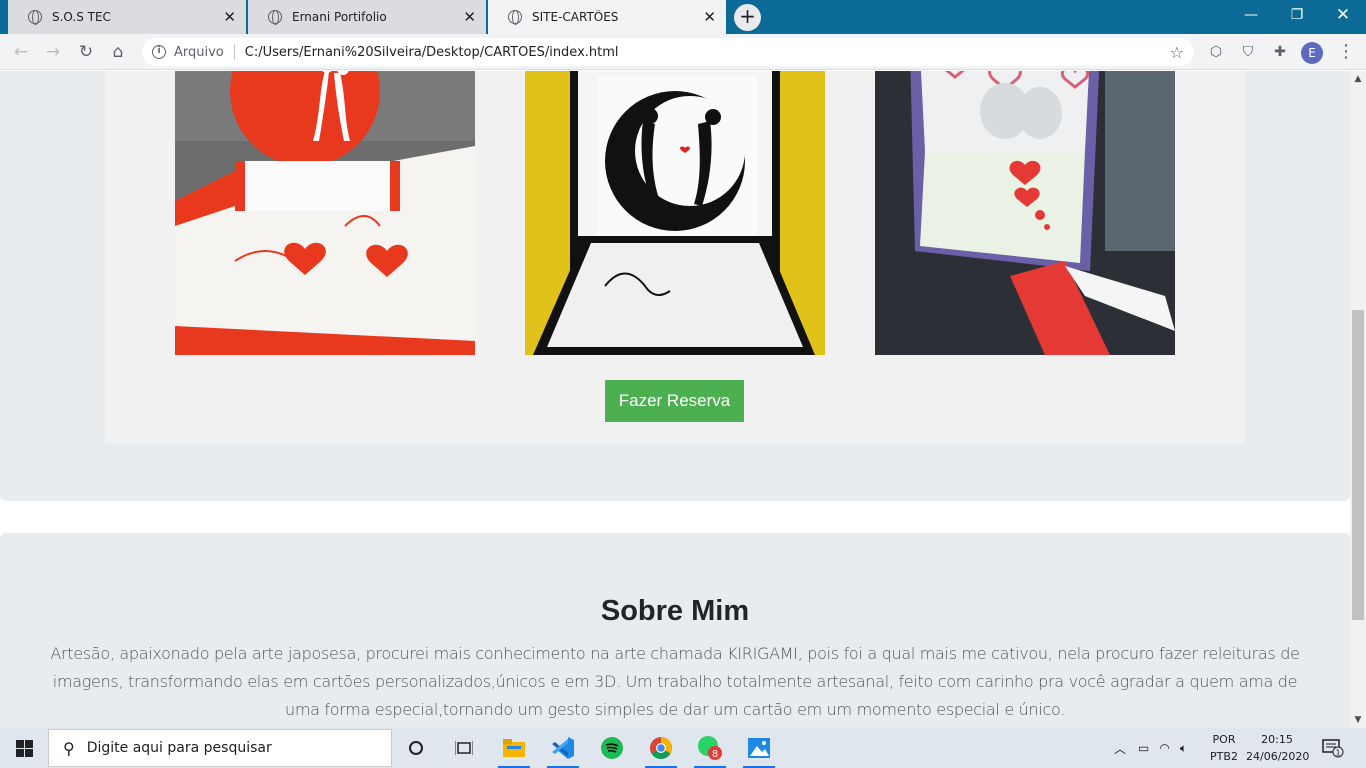 This screenshot has width=1366, height=768. I want to click on windows-logo-icon, so click(24, 748).